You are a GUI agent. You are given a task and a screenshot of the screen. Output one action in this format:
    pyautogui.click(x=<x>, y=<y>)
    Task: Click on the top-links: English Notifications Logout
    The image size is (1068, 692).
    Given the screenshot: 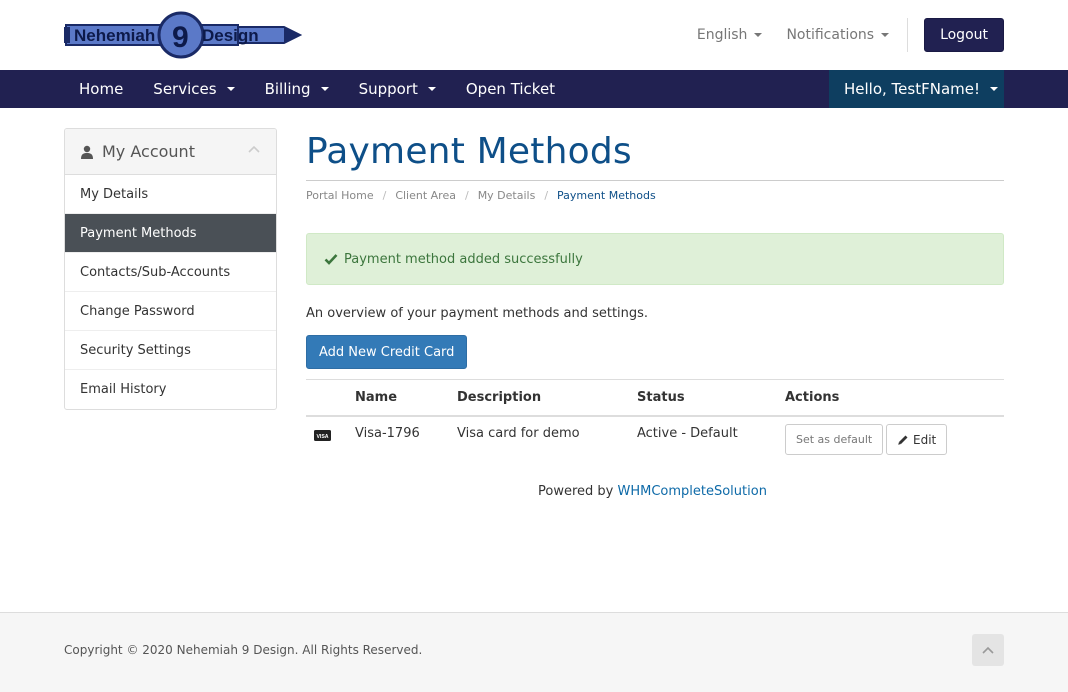 What is the action you would take?
    pyautogui.click(x=838, y=35)
    